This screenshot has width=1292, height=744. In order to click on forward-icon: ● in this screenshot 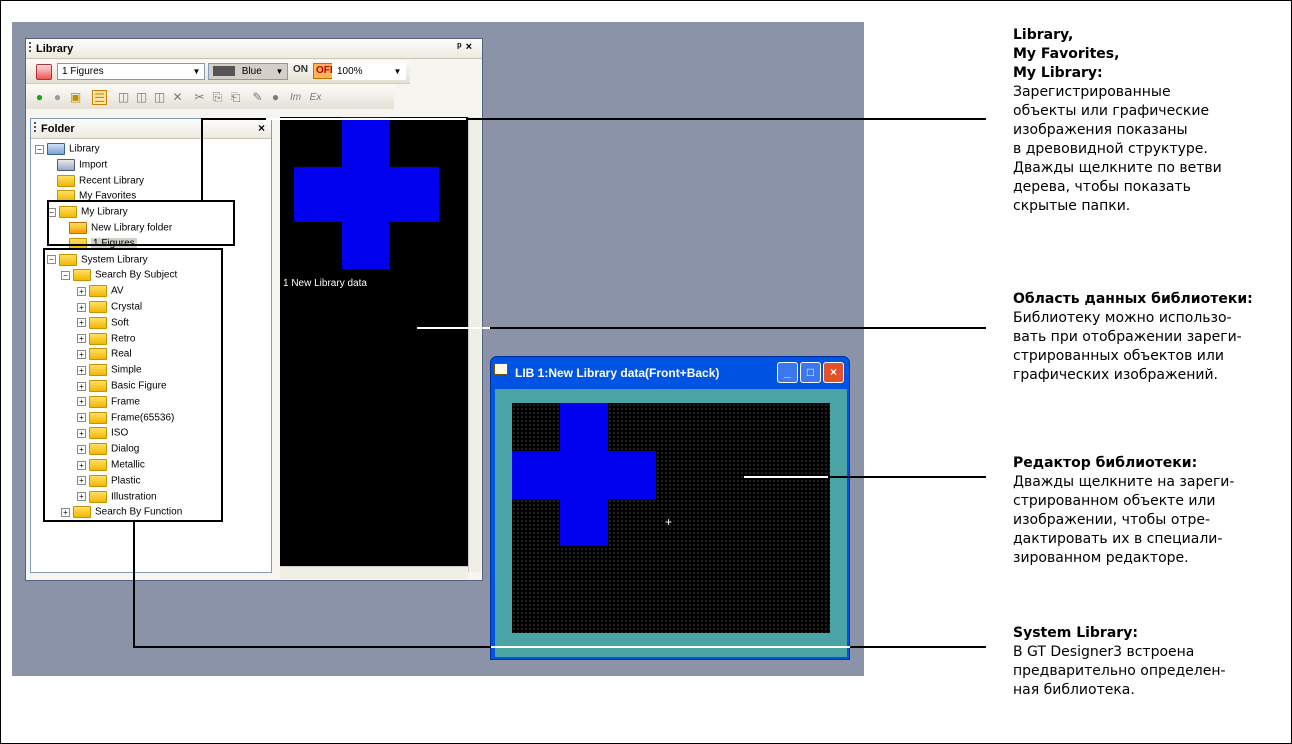, I will do `click(57, 97)`.